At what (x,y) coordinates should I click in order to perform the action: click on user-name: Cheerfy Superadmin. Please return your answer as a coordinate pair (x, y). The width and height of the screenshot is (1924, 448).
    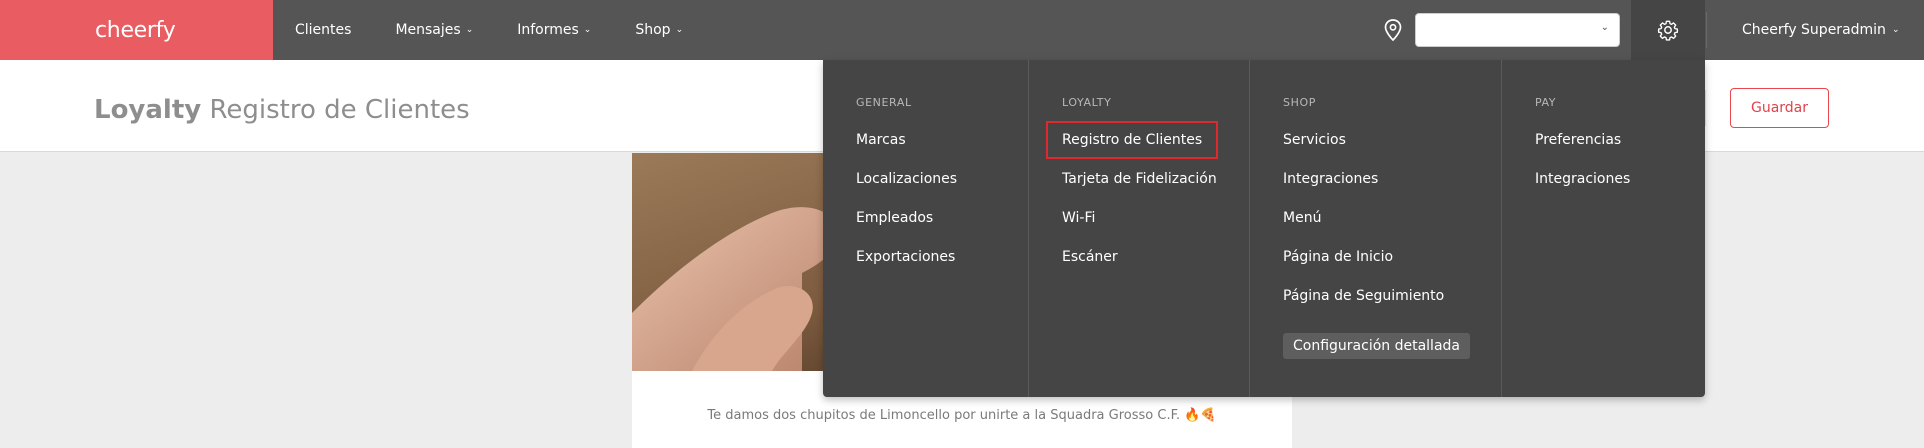
    Looking at the image, I should click on (1814, 30).